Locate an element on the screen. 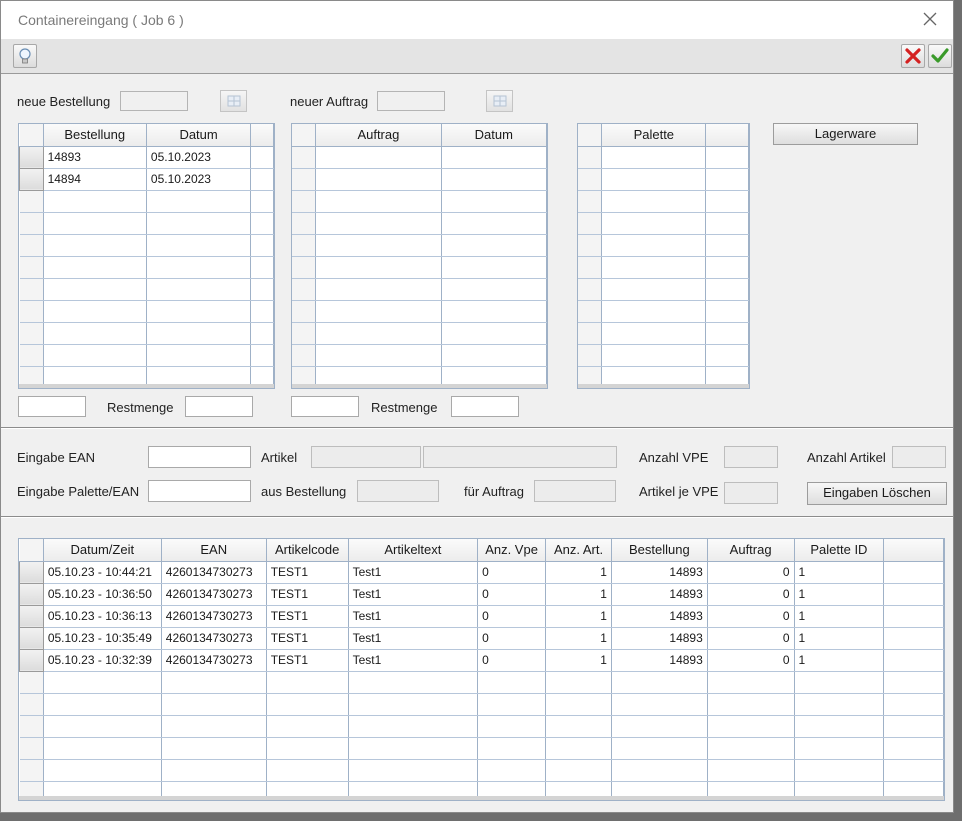 The width and height of the screenshot is (962, 821). table-cell: 05.10.23 - 10:44:21 is located at coordinates (102, 572).